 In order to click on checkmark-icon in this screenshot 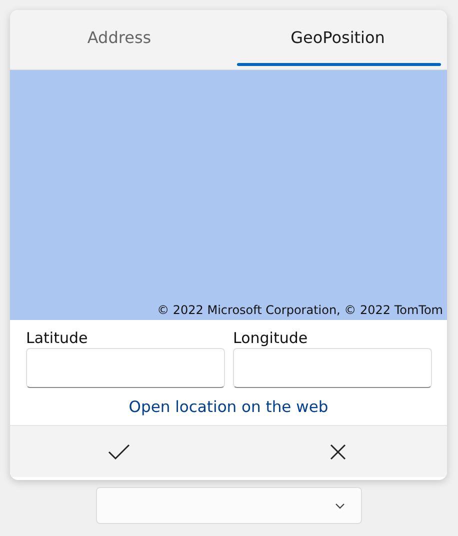, I will do `click(119, 452)`.